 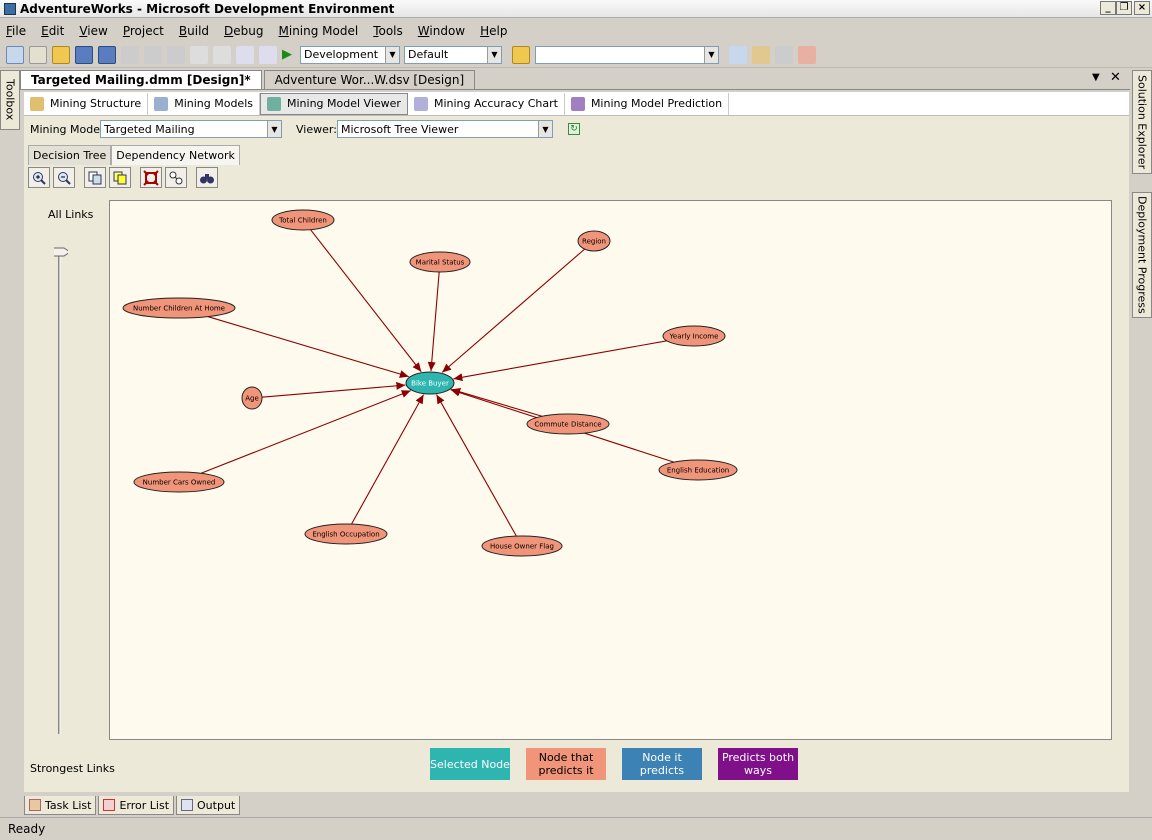 What do you see at coordinates (627, 54) in the screenshot?
I see `find-combo: ▼` at bounding box center [627, 54].